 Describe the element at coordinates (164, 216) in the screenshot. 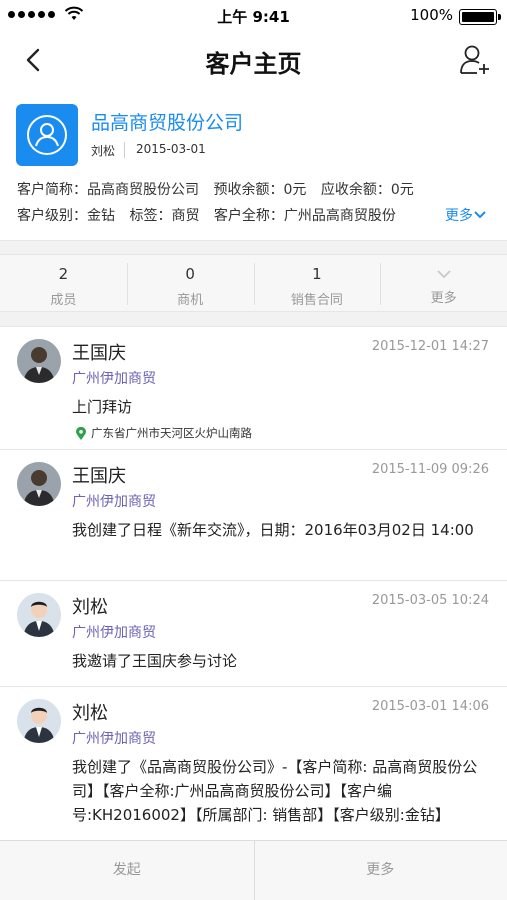

I see `customer-tag: 标签：商贸` at that location.